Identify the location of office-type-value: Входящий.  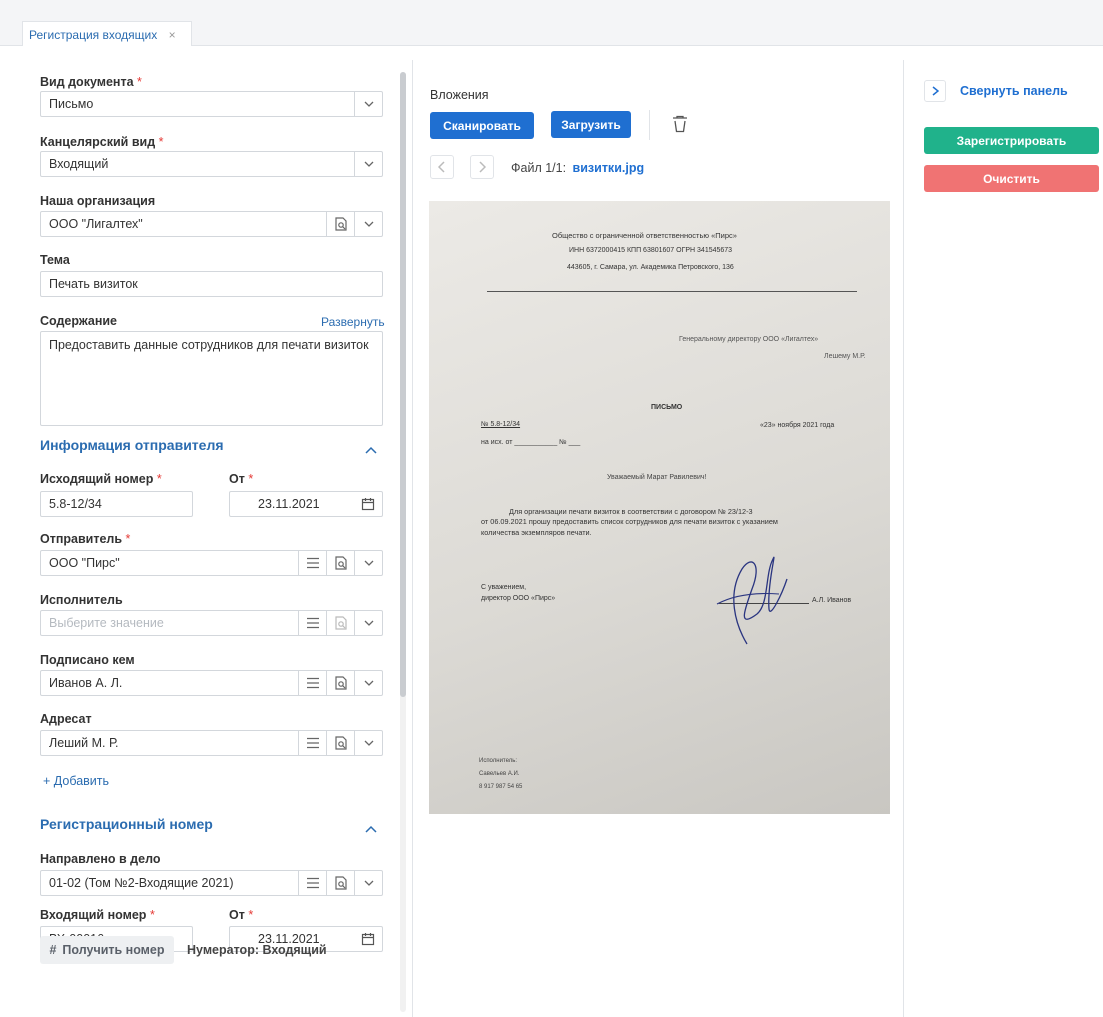
(79, 164).